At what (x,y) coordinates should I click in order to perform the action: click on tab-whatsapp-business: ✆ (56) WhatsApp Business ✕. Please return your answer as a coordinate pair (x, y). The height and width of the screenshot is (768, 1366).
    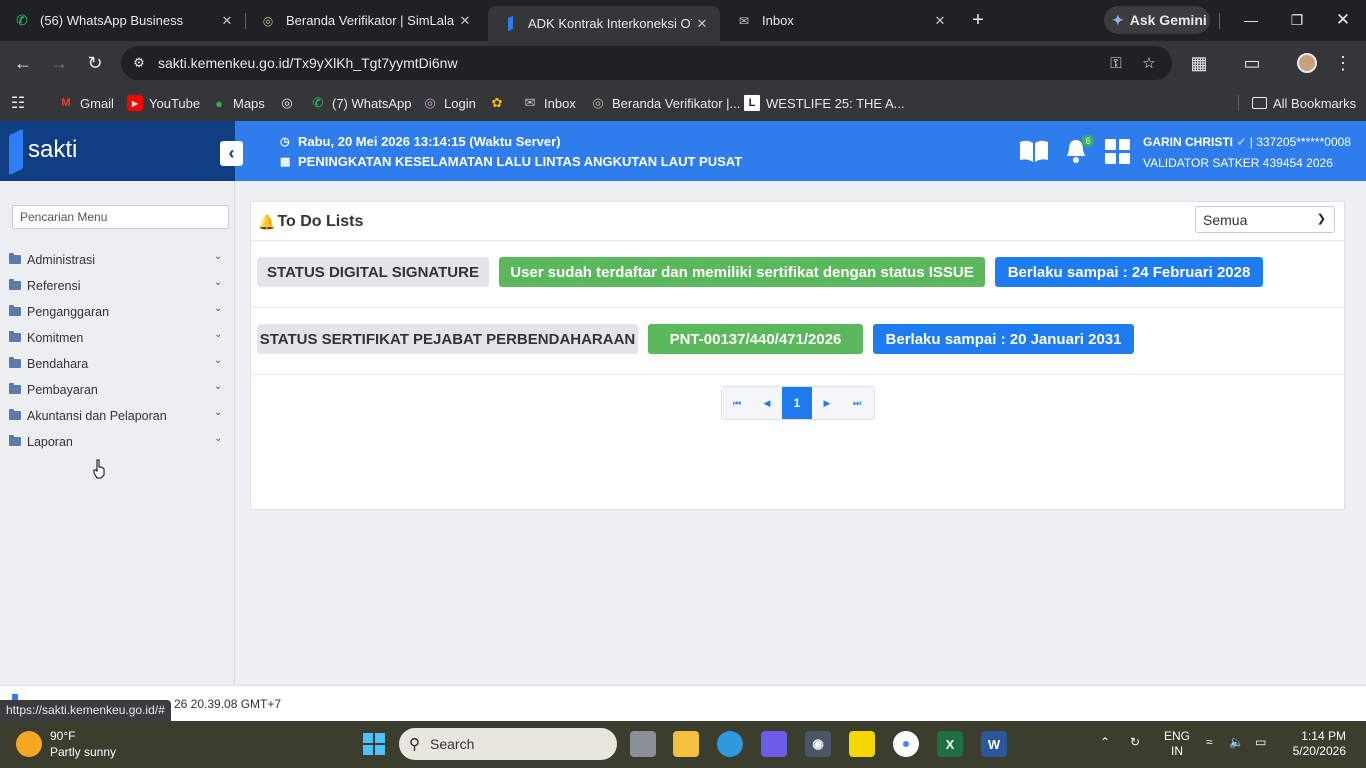
    Looking at the image, I should click on (122, 20).